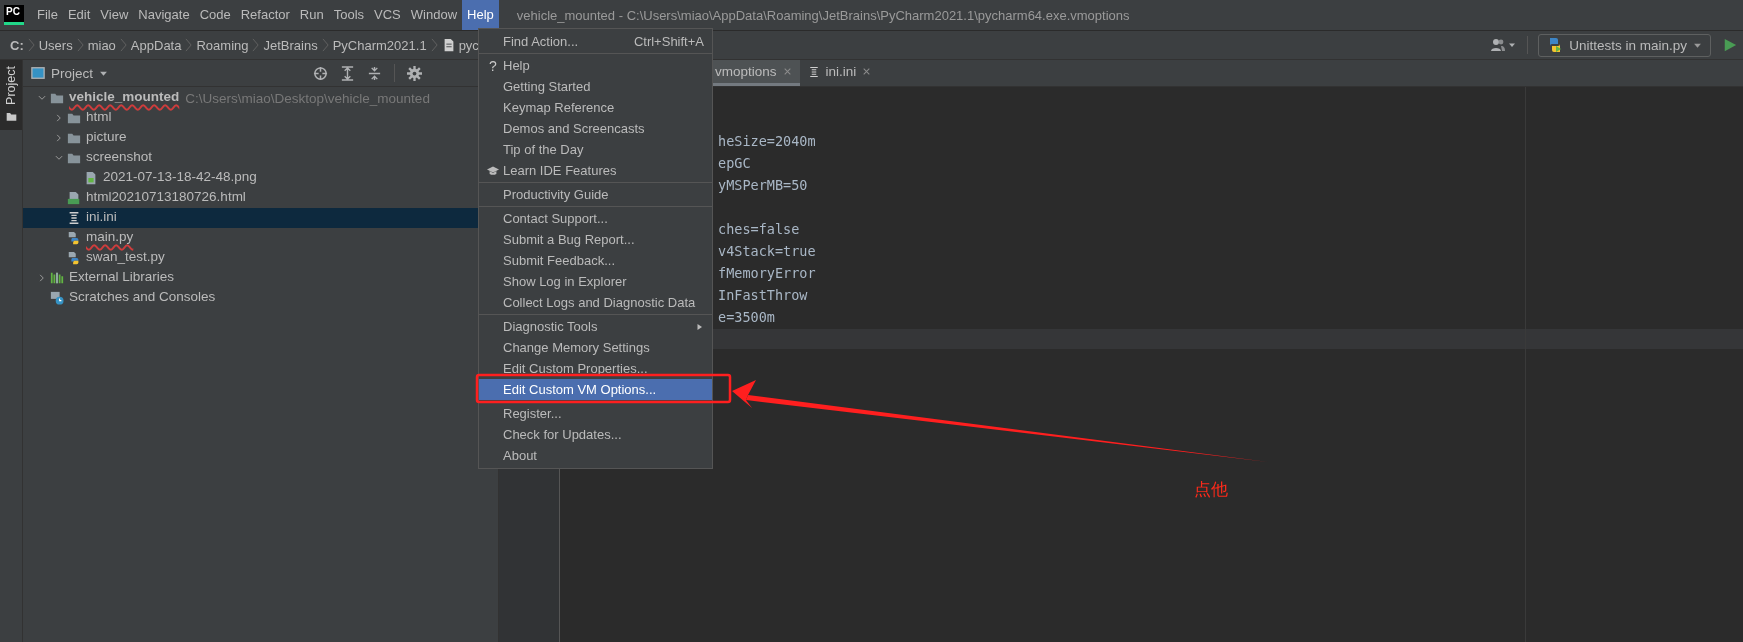 This screenshot has height=642, width=1743. Describe the element at coordinates (493, 65) in the screenshot. I see `help-glyph: ?` at that location.